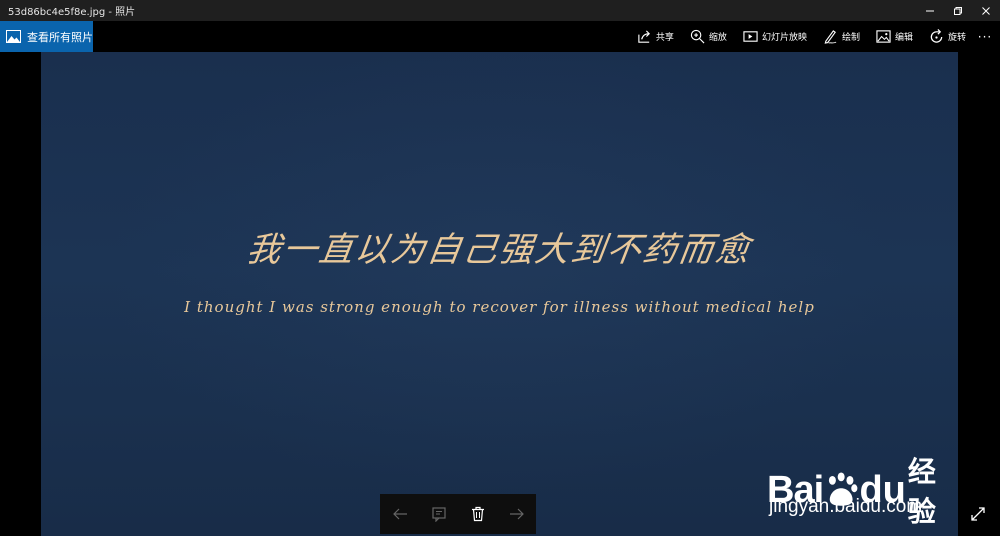 The height and width of the screenshot is (536, 1000). I want to click on photo-nav-bar, so click(458, 514).